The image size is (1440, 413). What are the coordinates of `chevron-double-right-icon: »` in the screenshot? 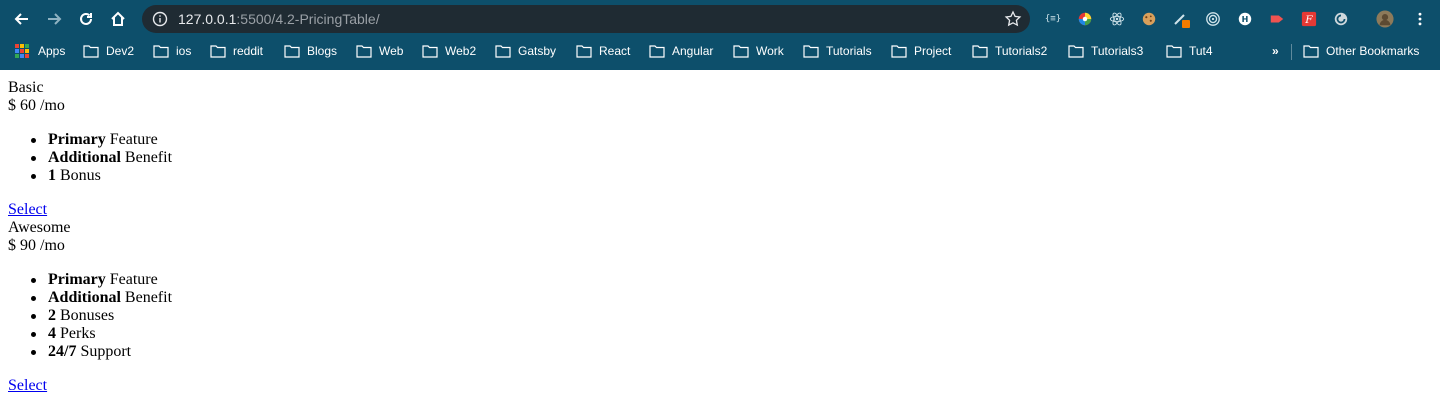 It's located at (1275, 51).